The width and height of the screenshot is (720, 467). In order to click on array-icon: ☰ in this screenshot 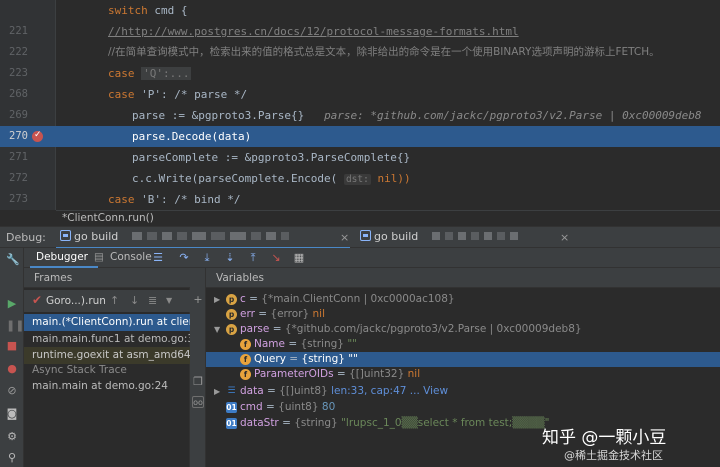, I will do `click(231, 391)`.